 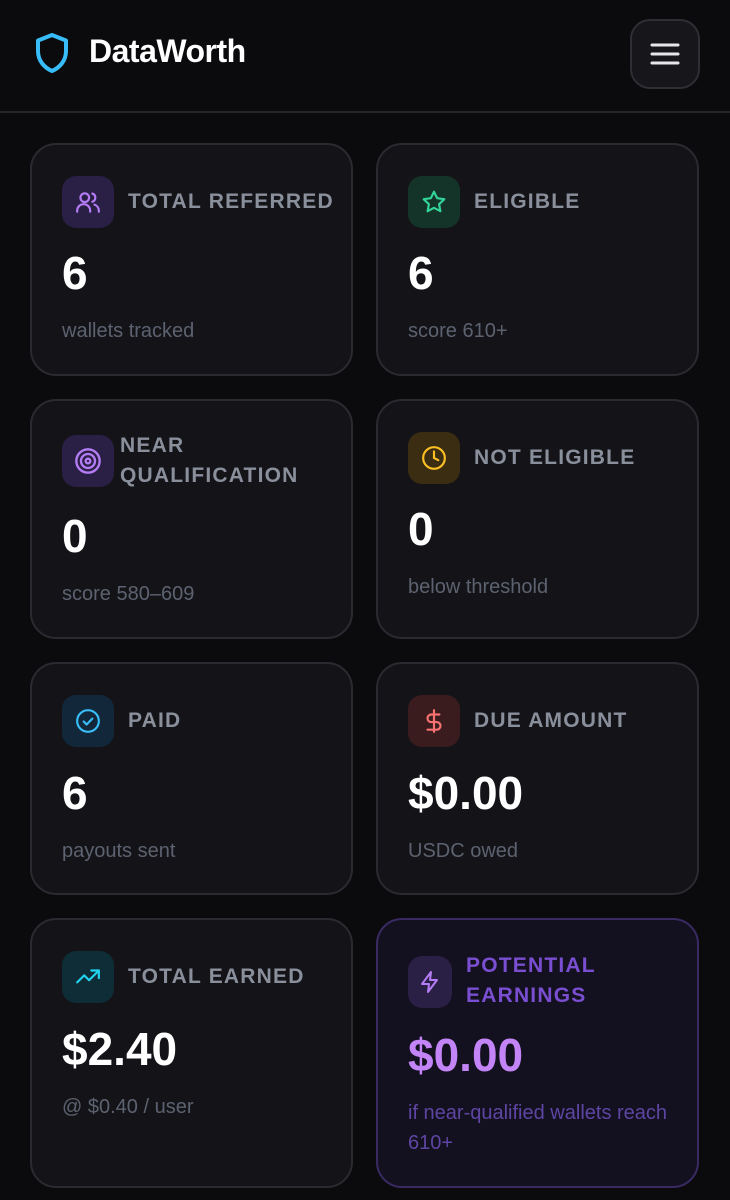 What do you see at coordinates (231, 201) in the screenshot?
I see `card-label: TOTAL REFERRED` at bounding box center [231, 201].